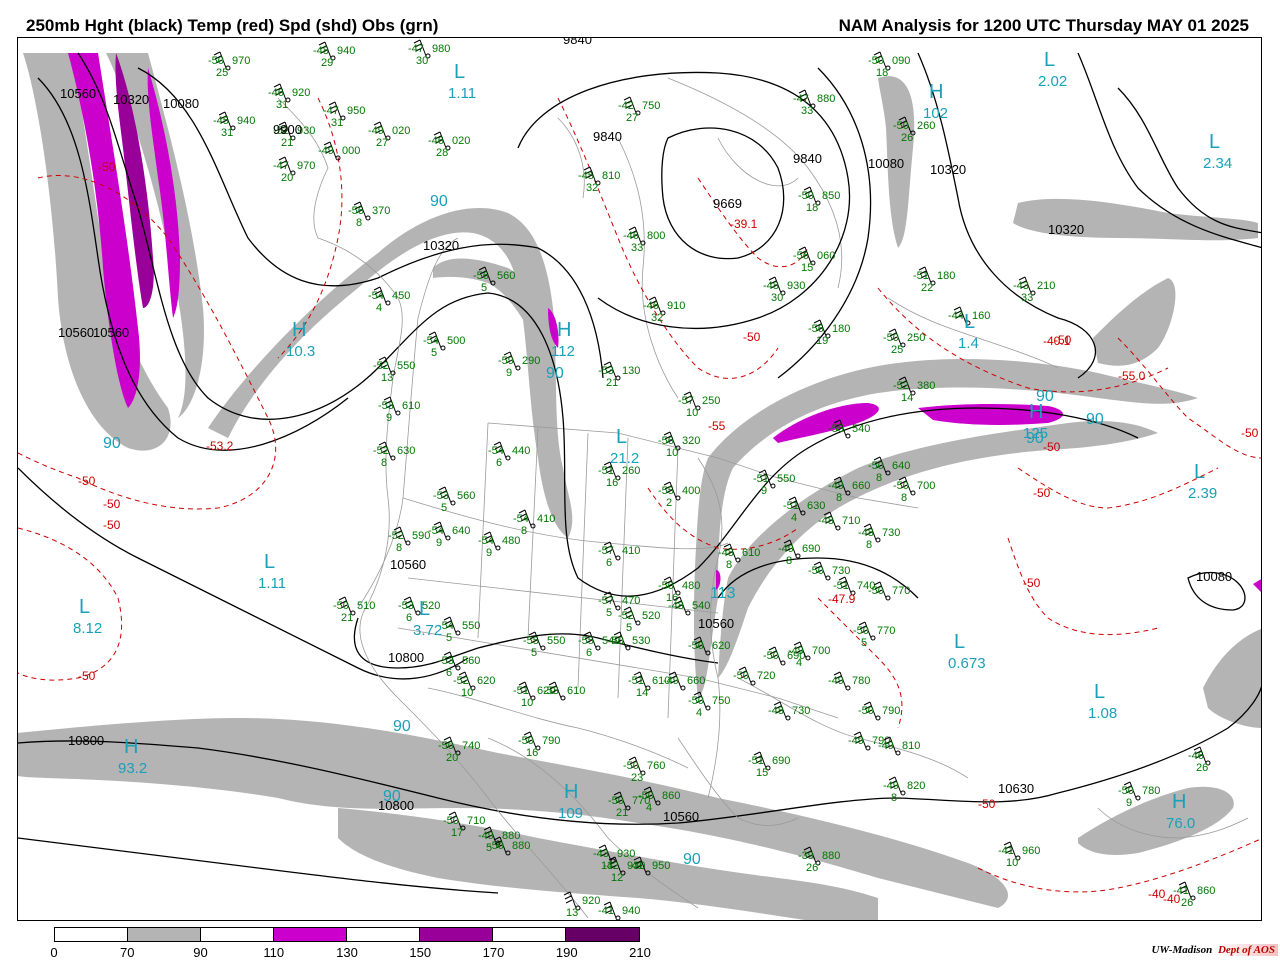 The height and width of the screenshot is (960, 1280). Describe the element at coordinates (396, 536) in the screenshot. I see `obs-temperature: -52` at that location.